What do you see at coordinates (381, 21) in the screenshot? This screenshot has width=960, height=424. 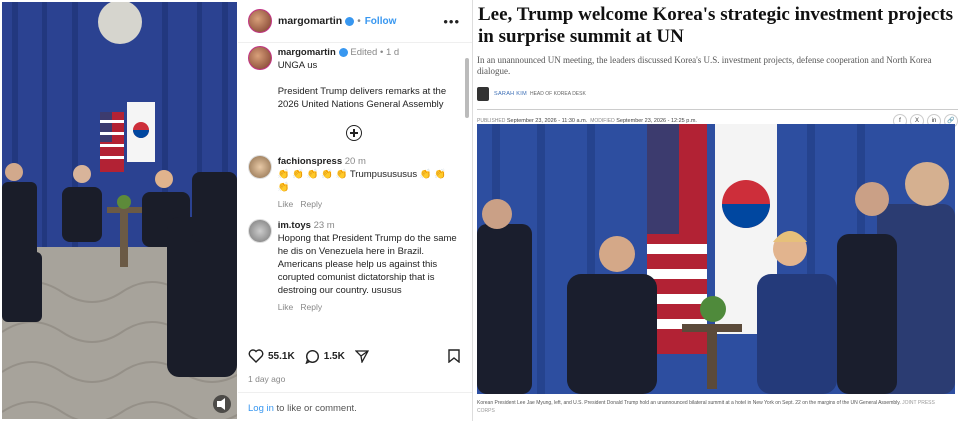 I see `follow-button: Follow` at bounding box center [381, 21].